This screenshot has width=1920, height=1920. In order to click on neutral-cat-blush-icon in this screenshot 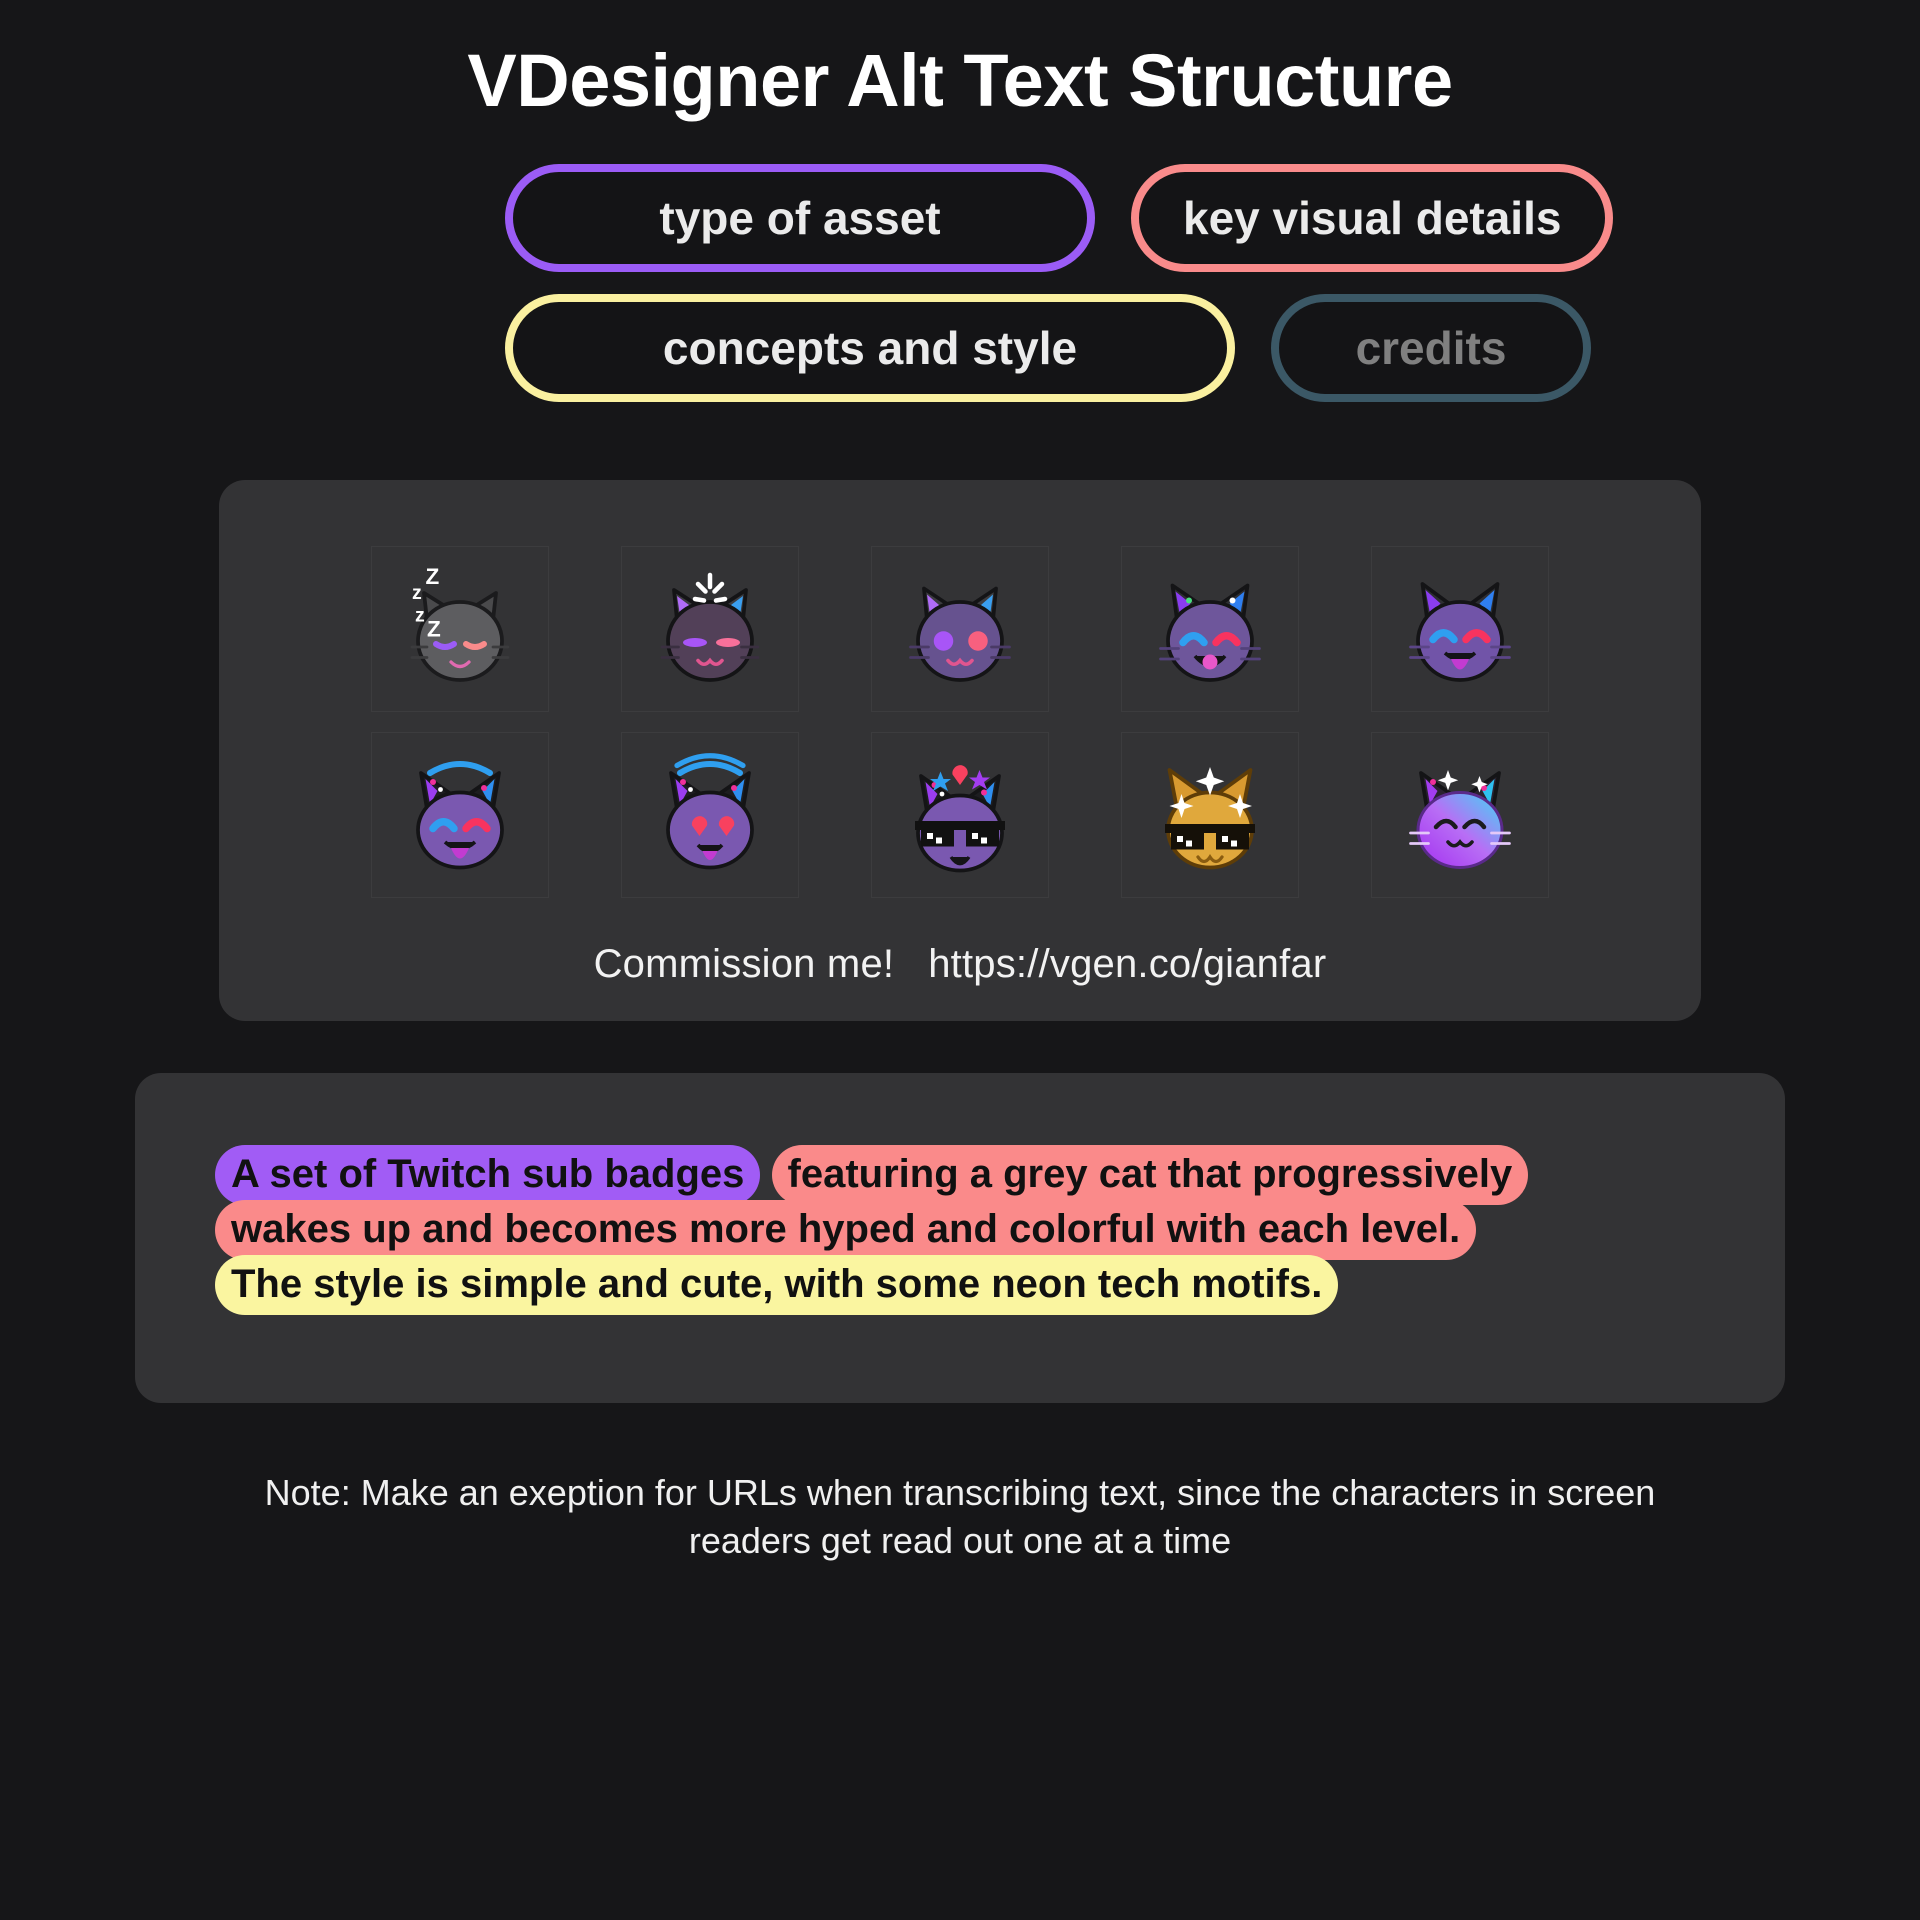, I will do `click(960, 634)`.